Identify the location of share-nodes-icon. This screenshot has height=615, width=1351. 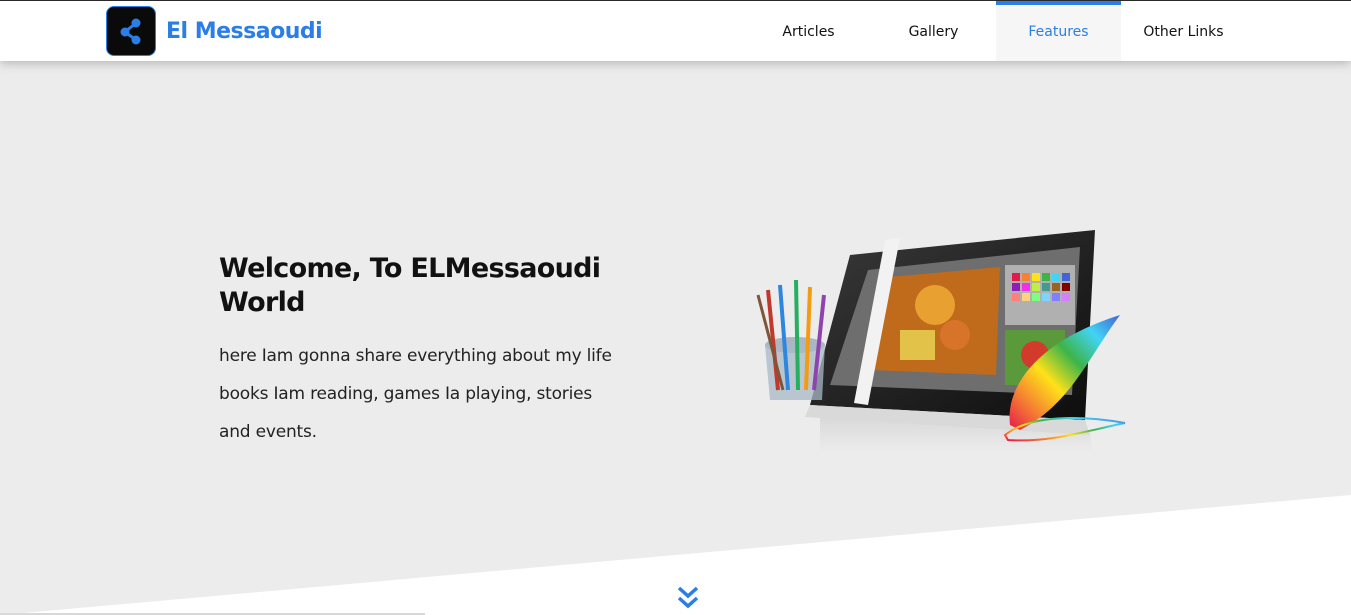
(131, 31).